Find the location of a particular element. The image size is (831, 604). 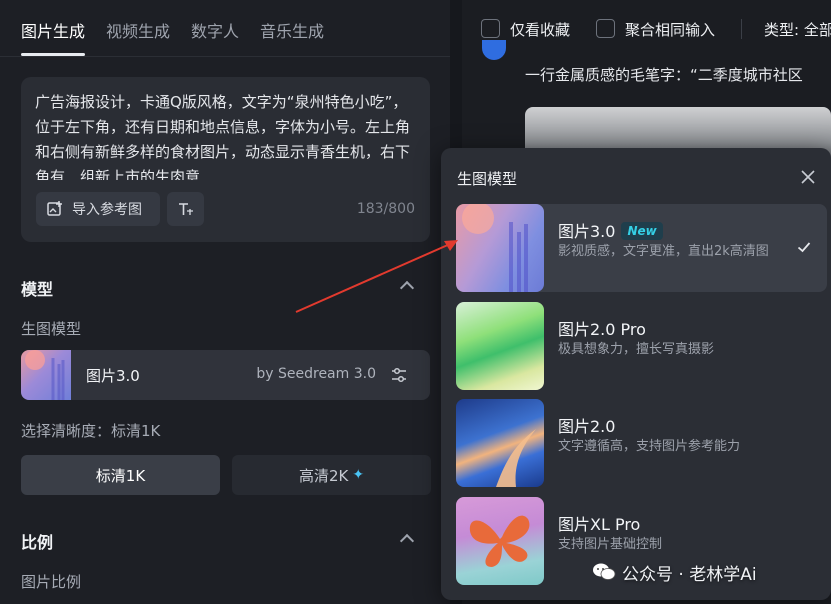

close-icon is located at coordinates (808, 177).